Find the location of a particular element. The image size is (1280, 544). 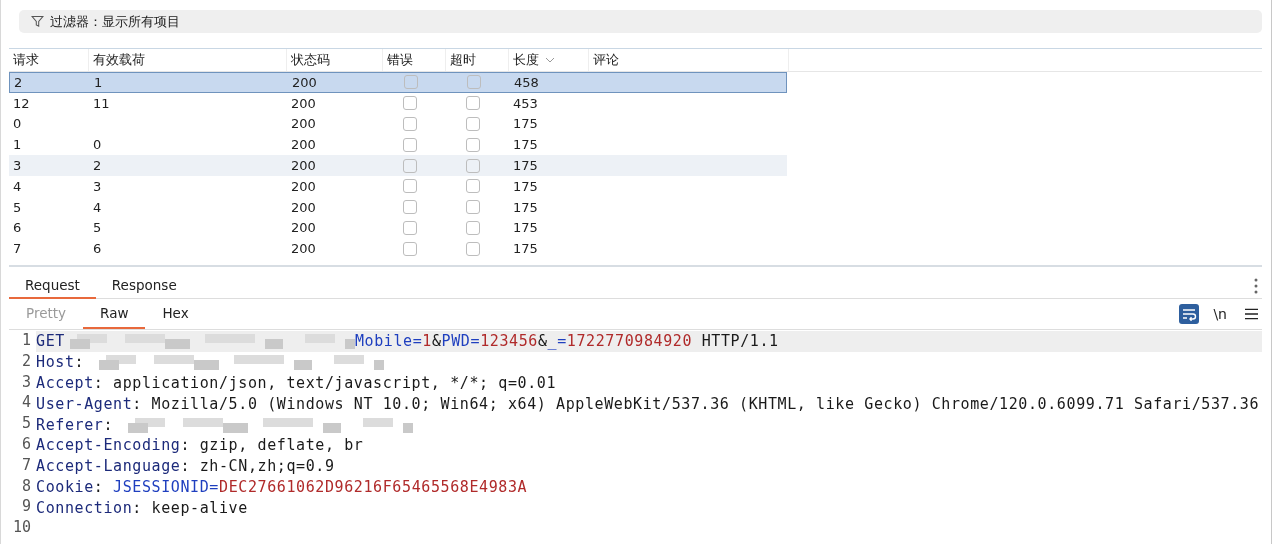

code-token: JSESSIONID= is located at coordinates (166, 486).